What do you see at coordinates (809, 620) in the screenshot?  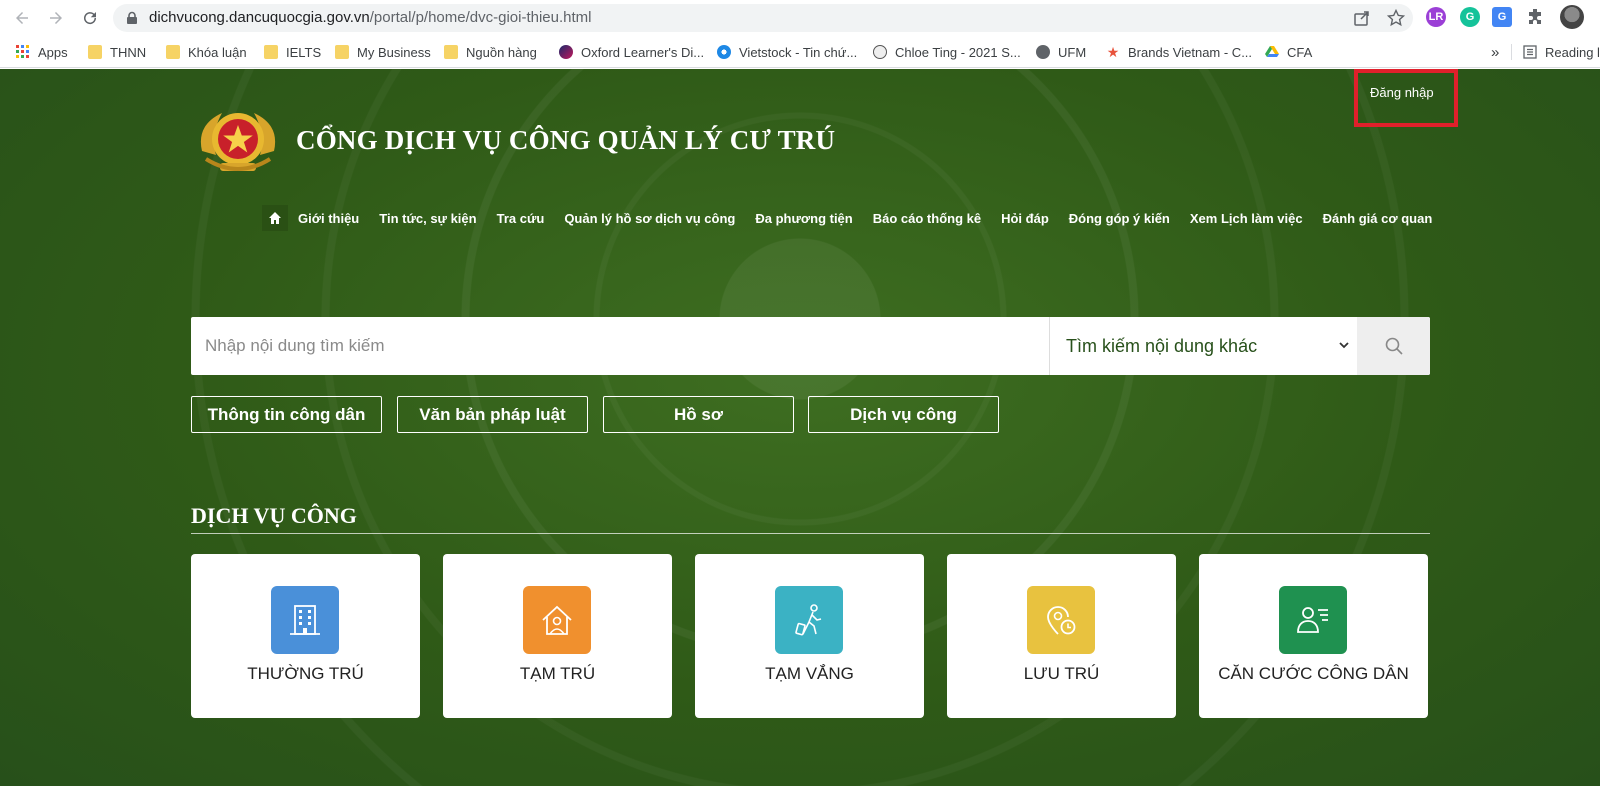 I see `traveler-icon` at bounding box center [809, 620].